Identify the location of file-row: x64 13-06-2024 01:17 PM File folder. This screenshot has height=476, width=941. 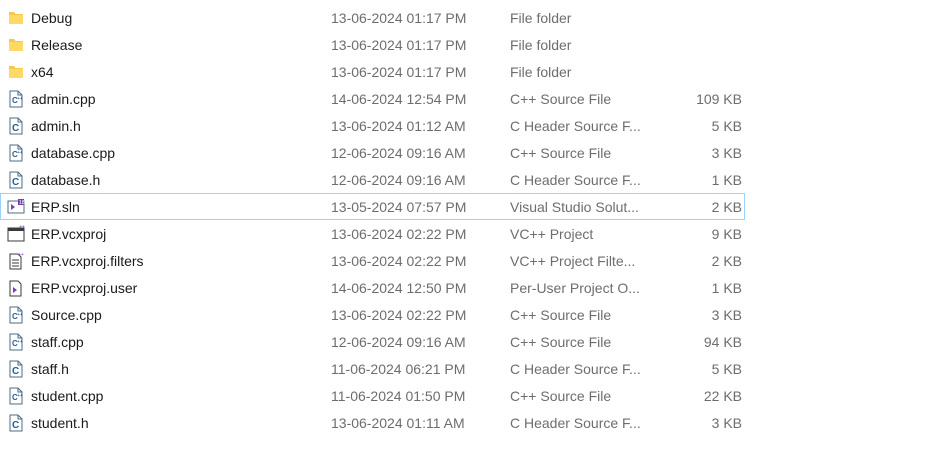
(372, 71).